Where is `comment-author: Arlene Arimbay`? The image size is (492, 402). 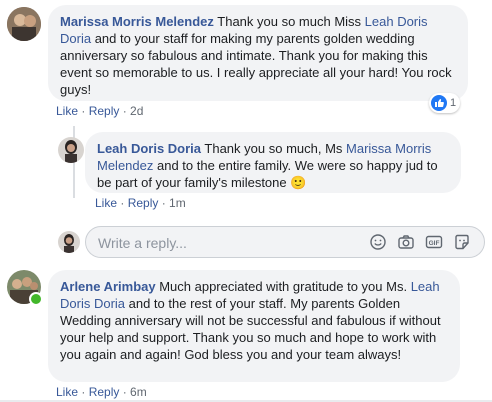 comment-author: Arlene Arimbay is located at coordinates (108, 286).